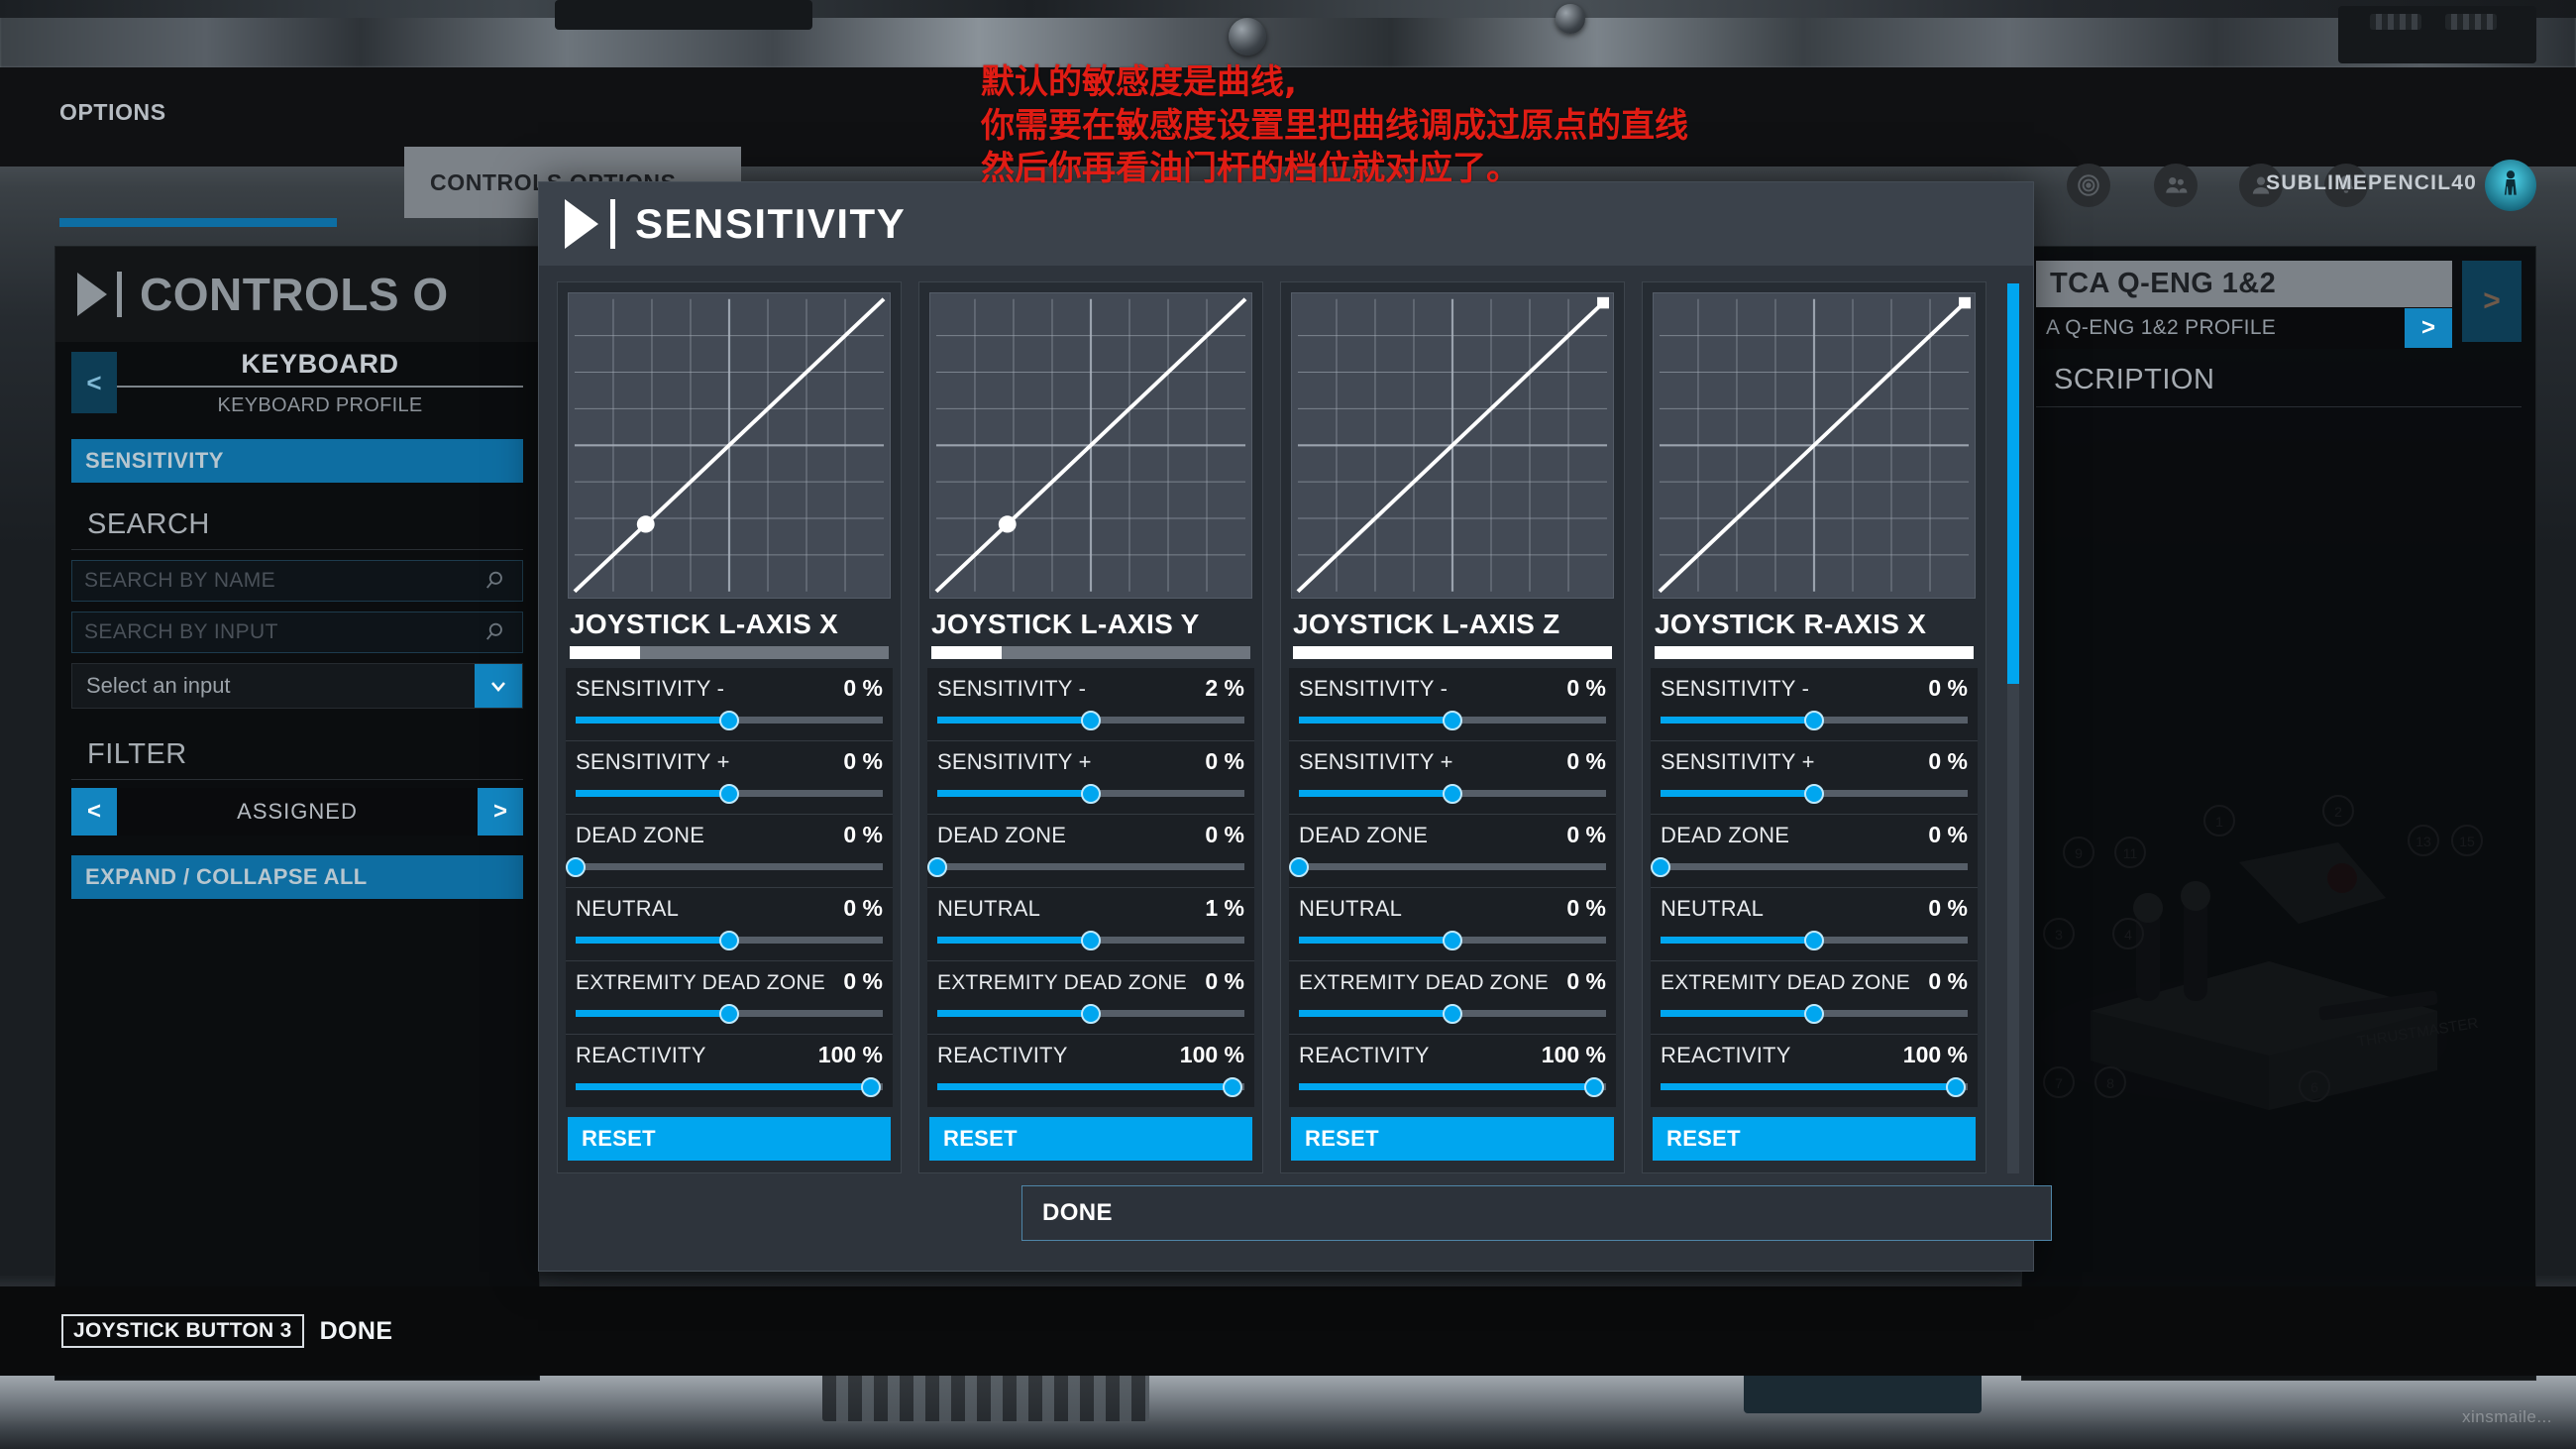 The height and width of the screenshot is (1449, 2576). Describe the element at coordinates (501, 812) in the screenshot. I see `filter-next-button: >` at that location.